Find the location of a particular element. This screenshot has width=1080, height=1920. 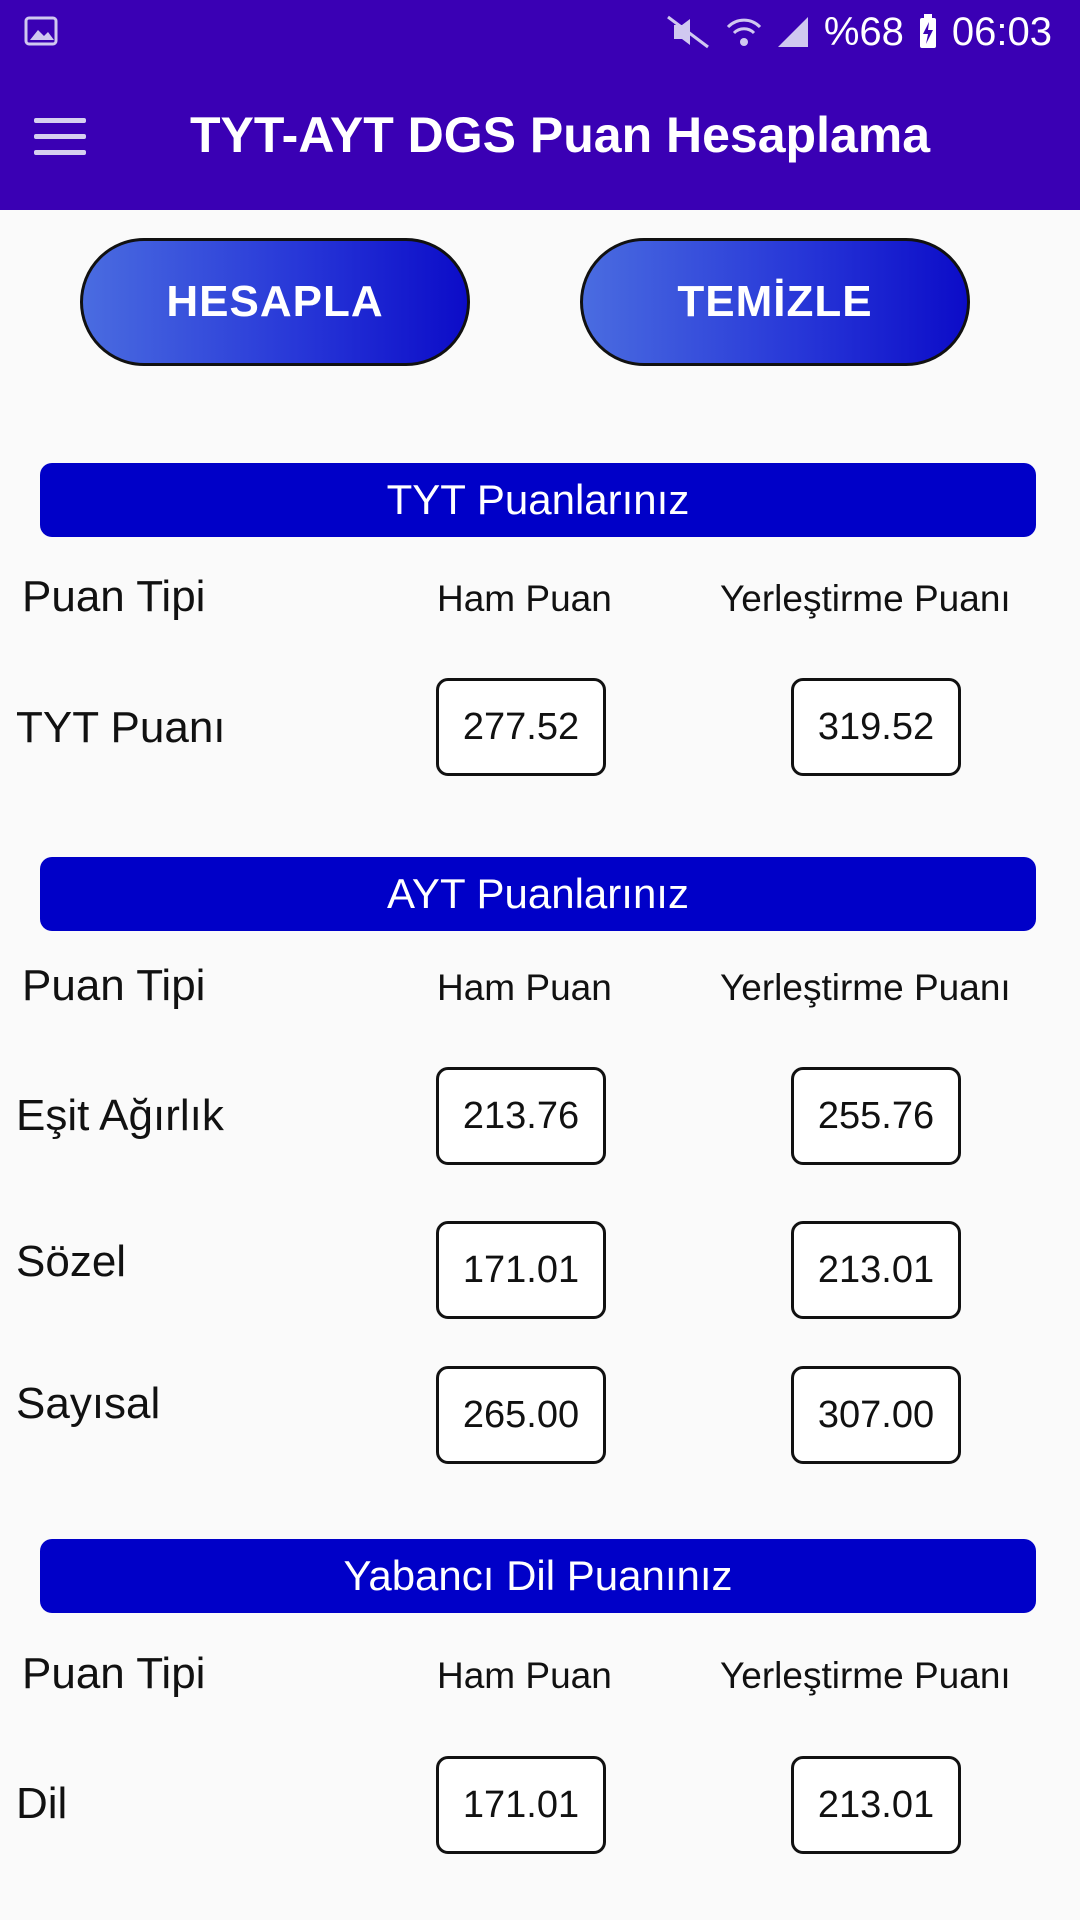

status-icons: %68 06:03 is located at coordinates (858, 32).